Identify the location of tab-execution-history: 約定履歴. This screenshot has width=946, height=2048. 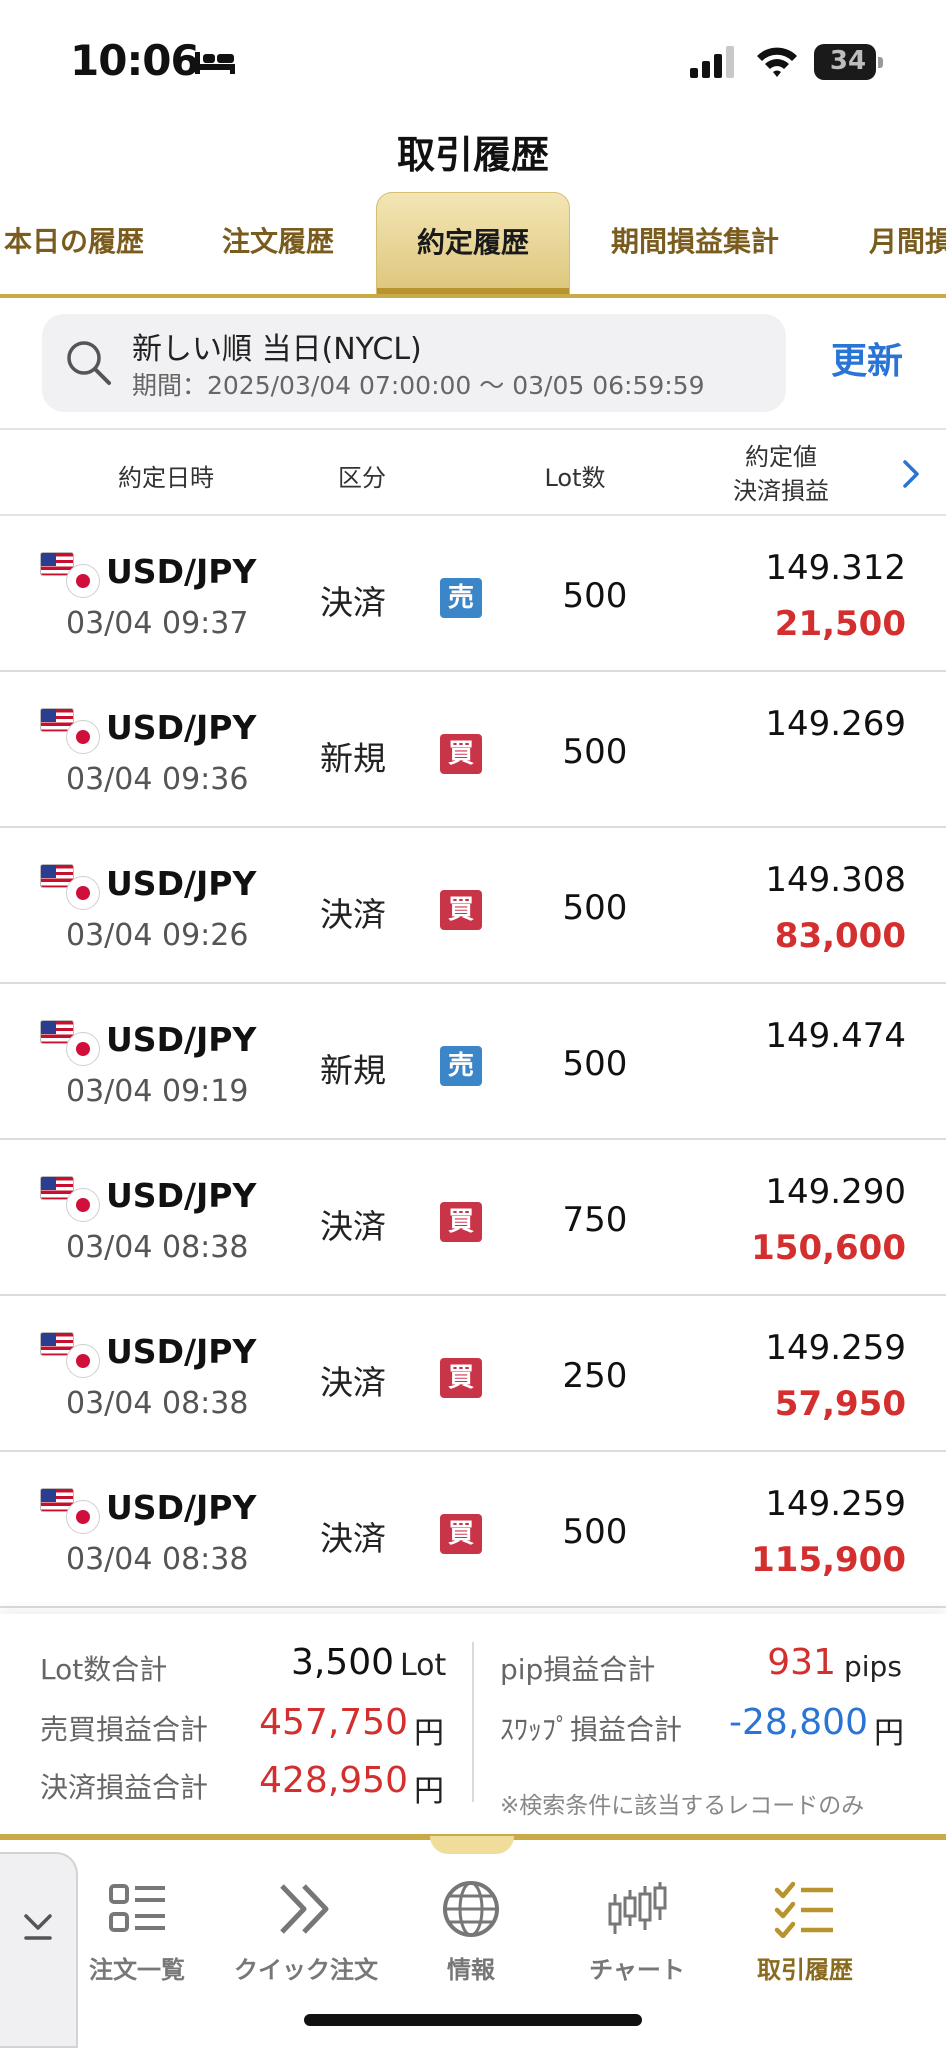
(473, 245).